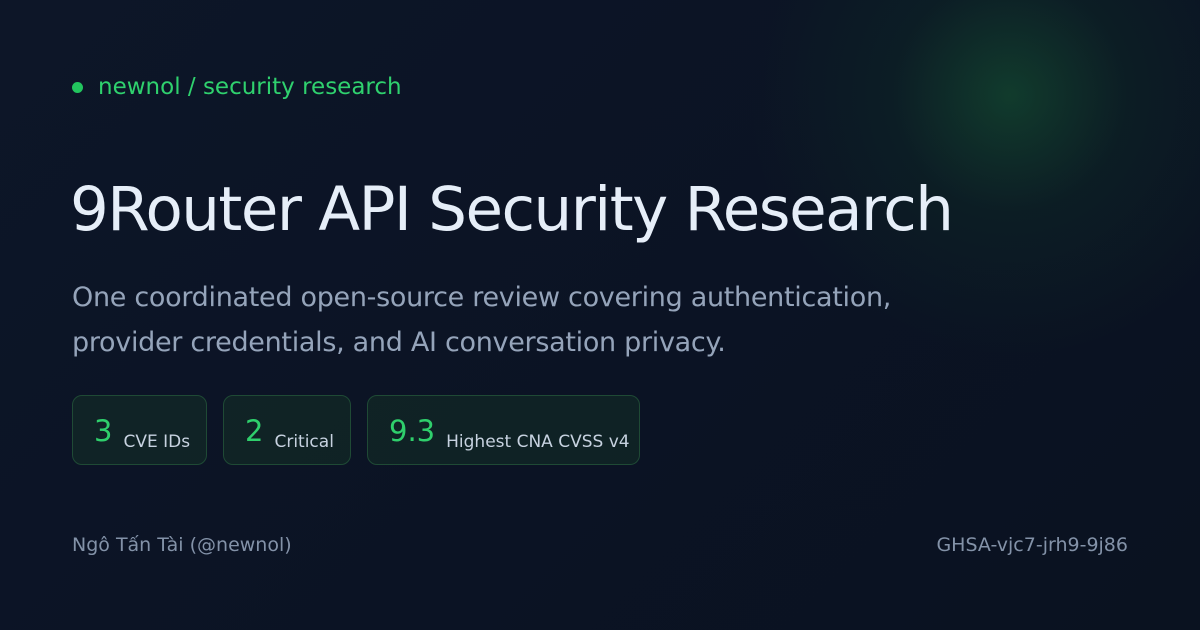 This screenshot has width=1200, height=630. What do you see at coordinates (287, 430) in the screenshot?
I see `stat-critical: 2 Critical` at bounding box center [287, 430].